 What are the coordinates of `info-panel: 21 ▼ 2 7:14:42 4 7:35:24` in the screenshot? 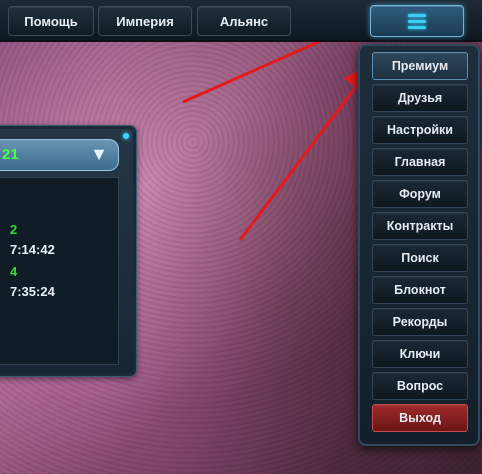 It's located at (68, 251).